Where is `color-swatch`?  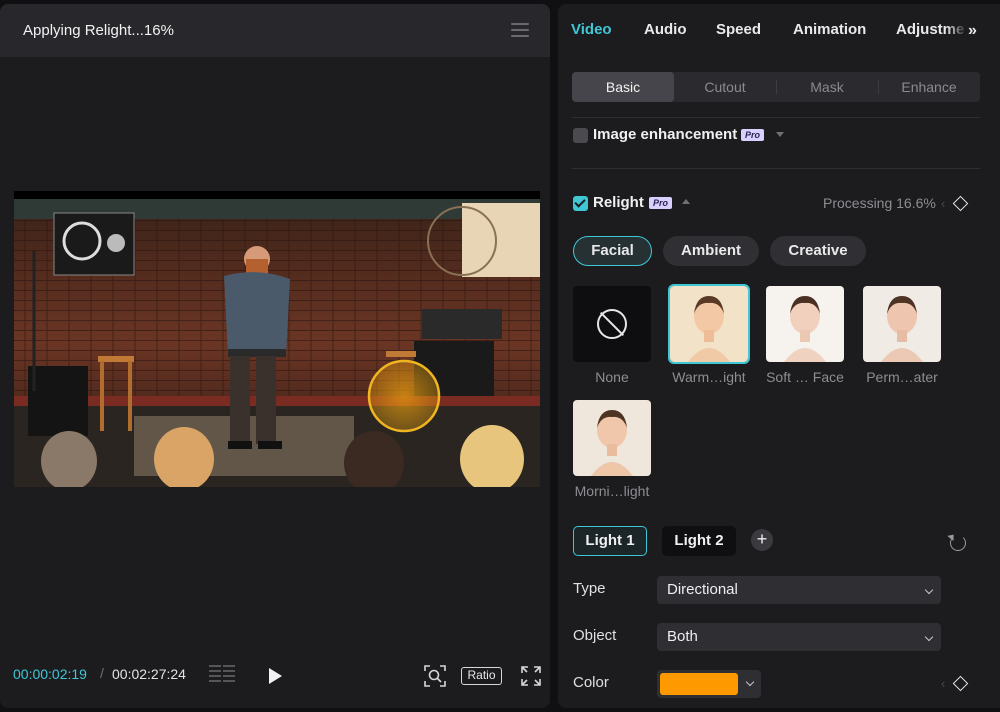 color-swatch is located at coordinates (699, 684).